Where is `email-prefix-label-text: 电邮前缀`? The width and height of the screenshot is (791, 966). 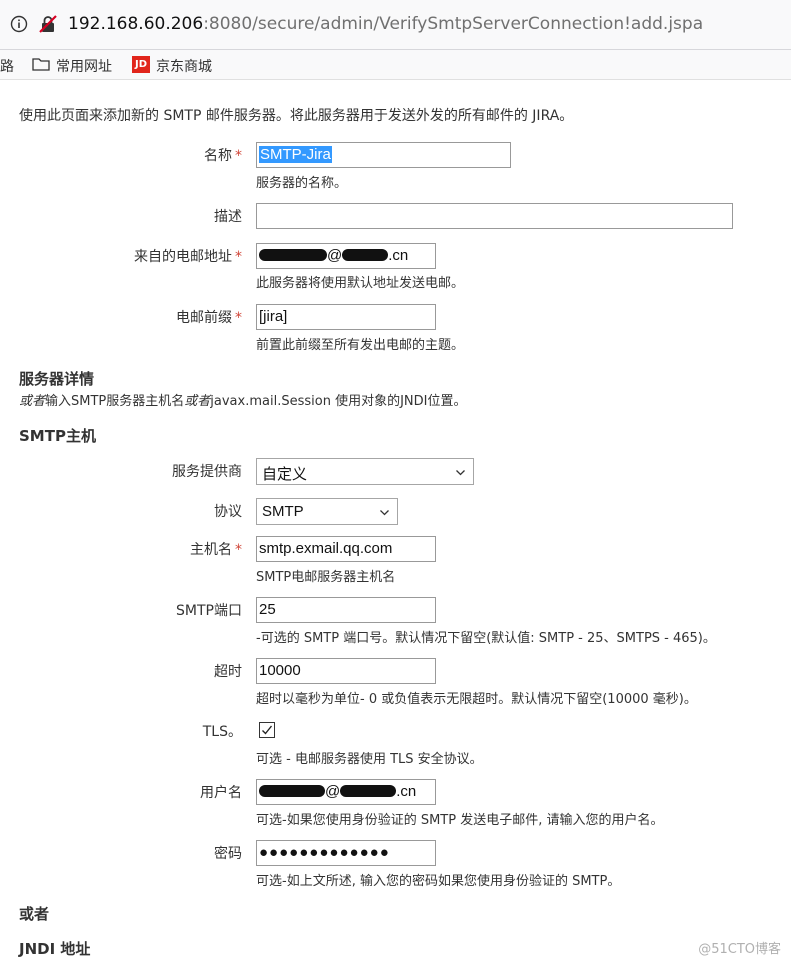 email-prefix-label-text: 电邮前缀 is located at coordinates (204, 318).